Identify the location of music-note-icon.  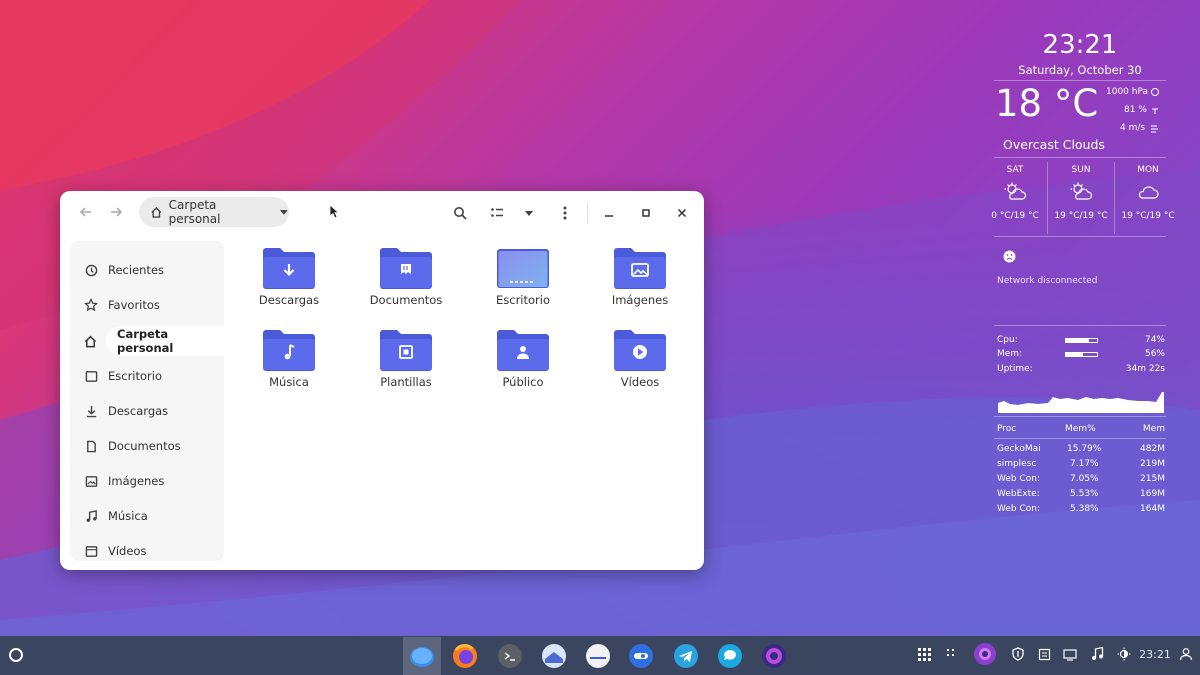
(1097, 653).